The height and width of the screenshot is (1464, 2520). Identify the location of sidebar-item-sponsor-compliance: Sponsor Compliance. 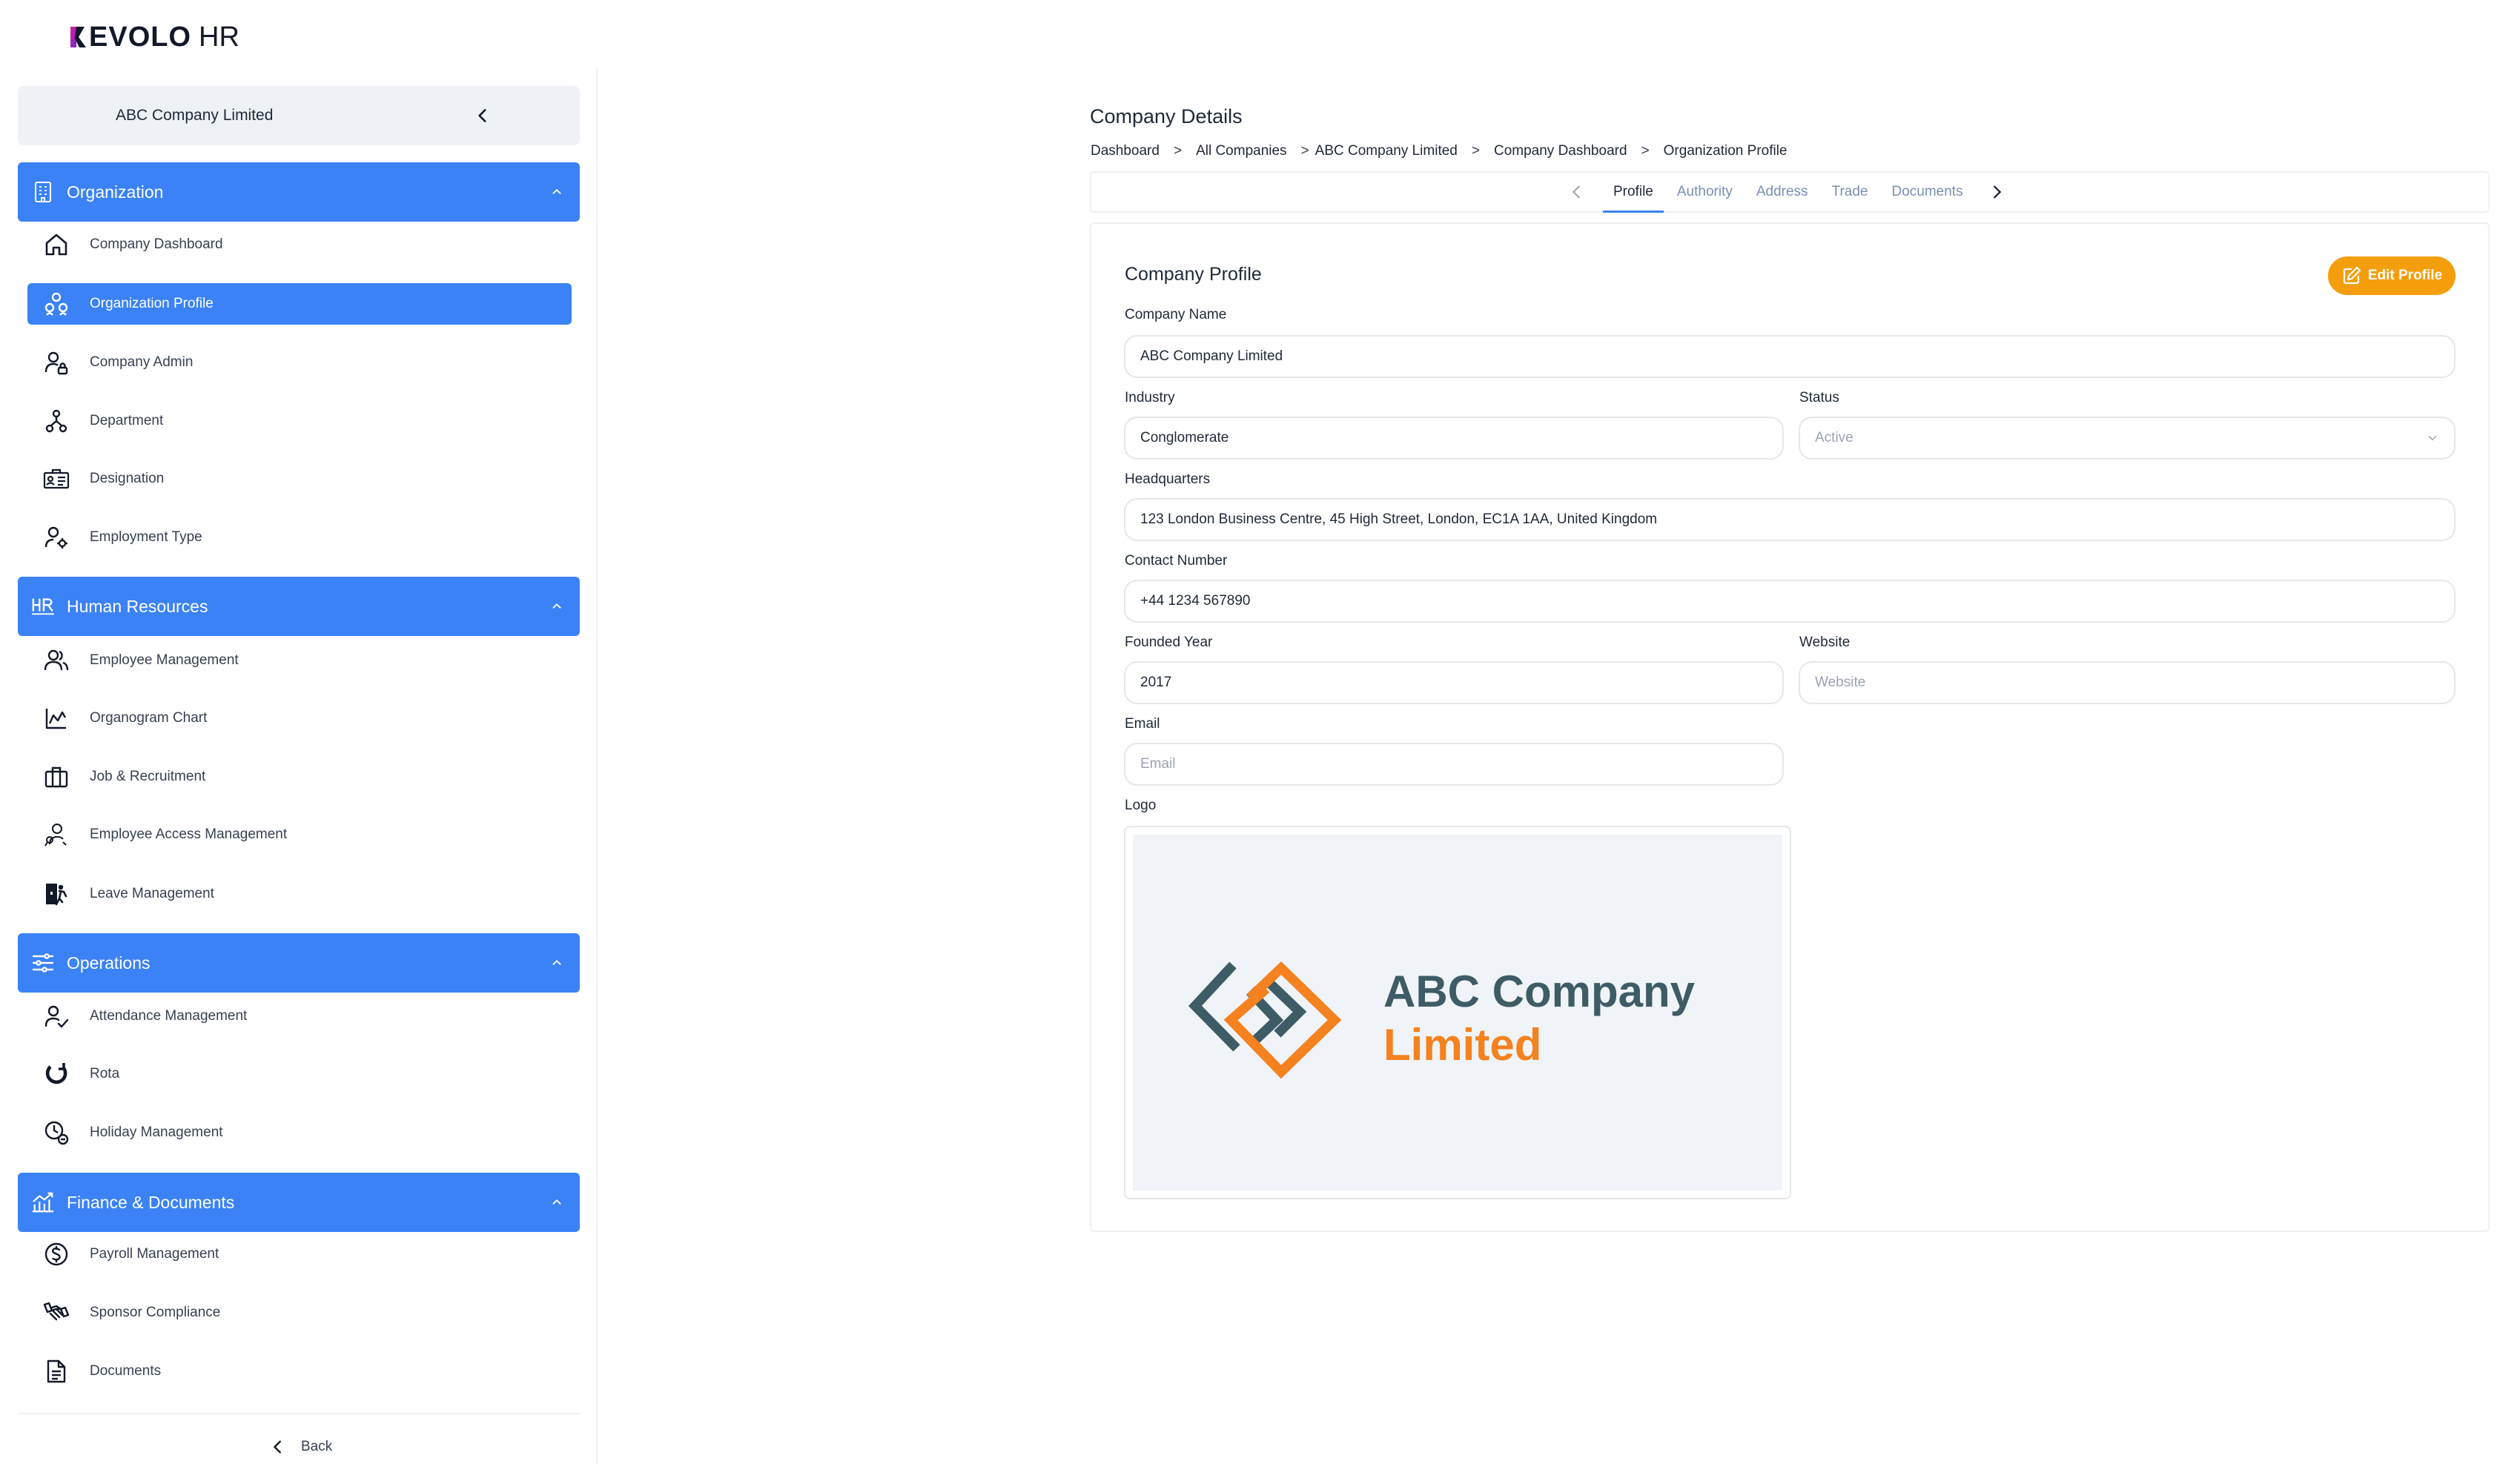
(299, 1313).